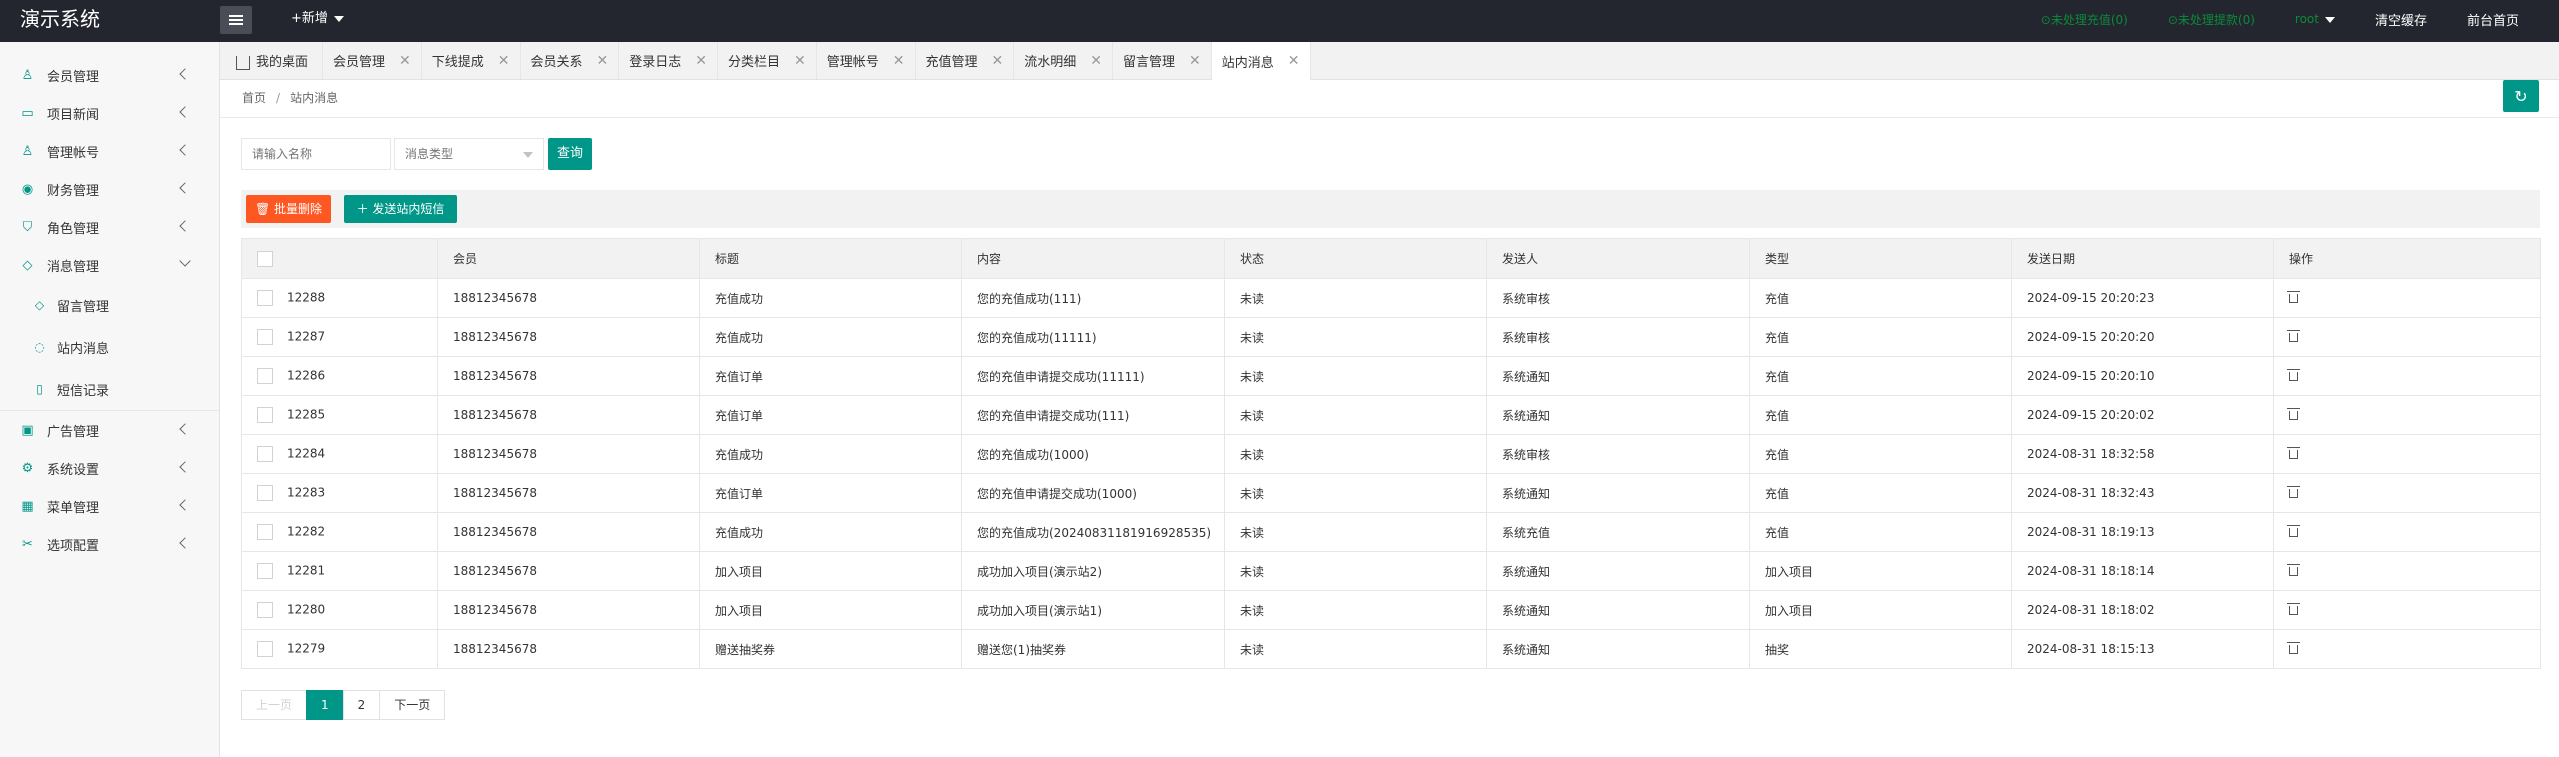 The image size is (2559, 757). What do you see at coordinates (306, 492) in the screenshot?
I see `row-id: 12283` at bounding box center [306, 492].